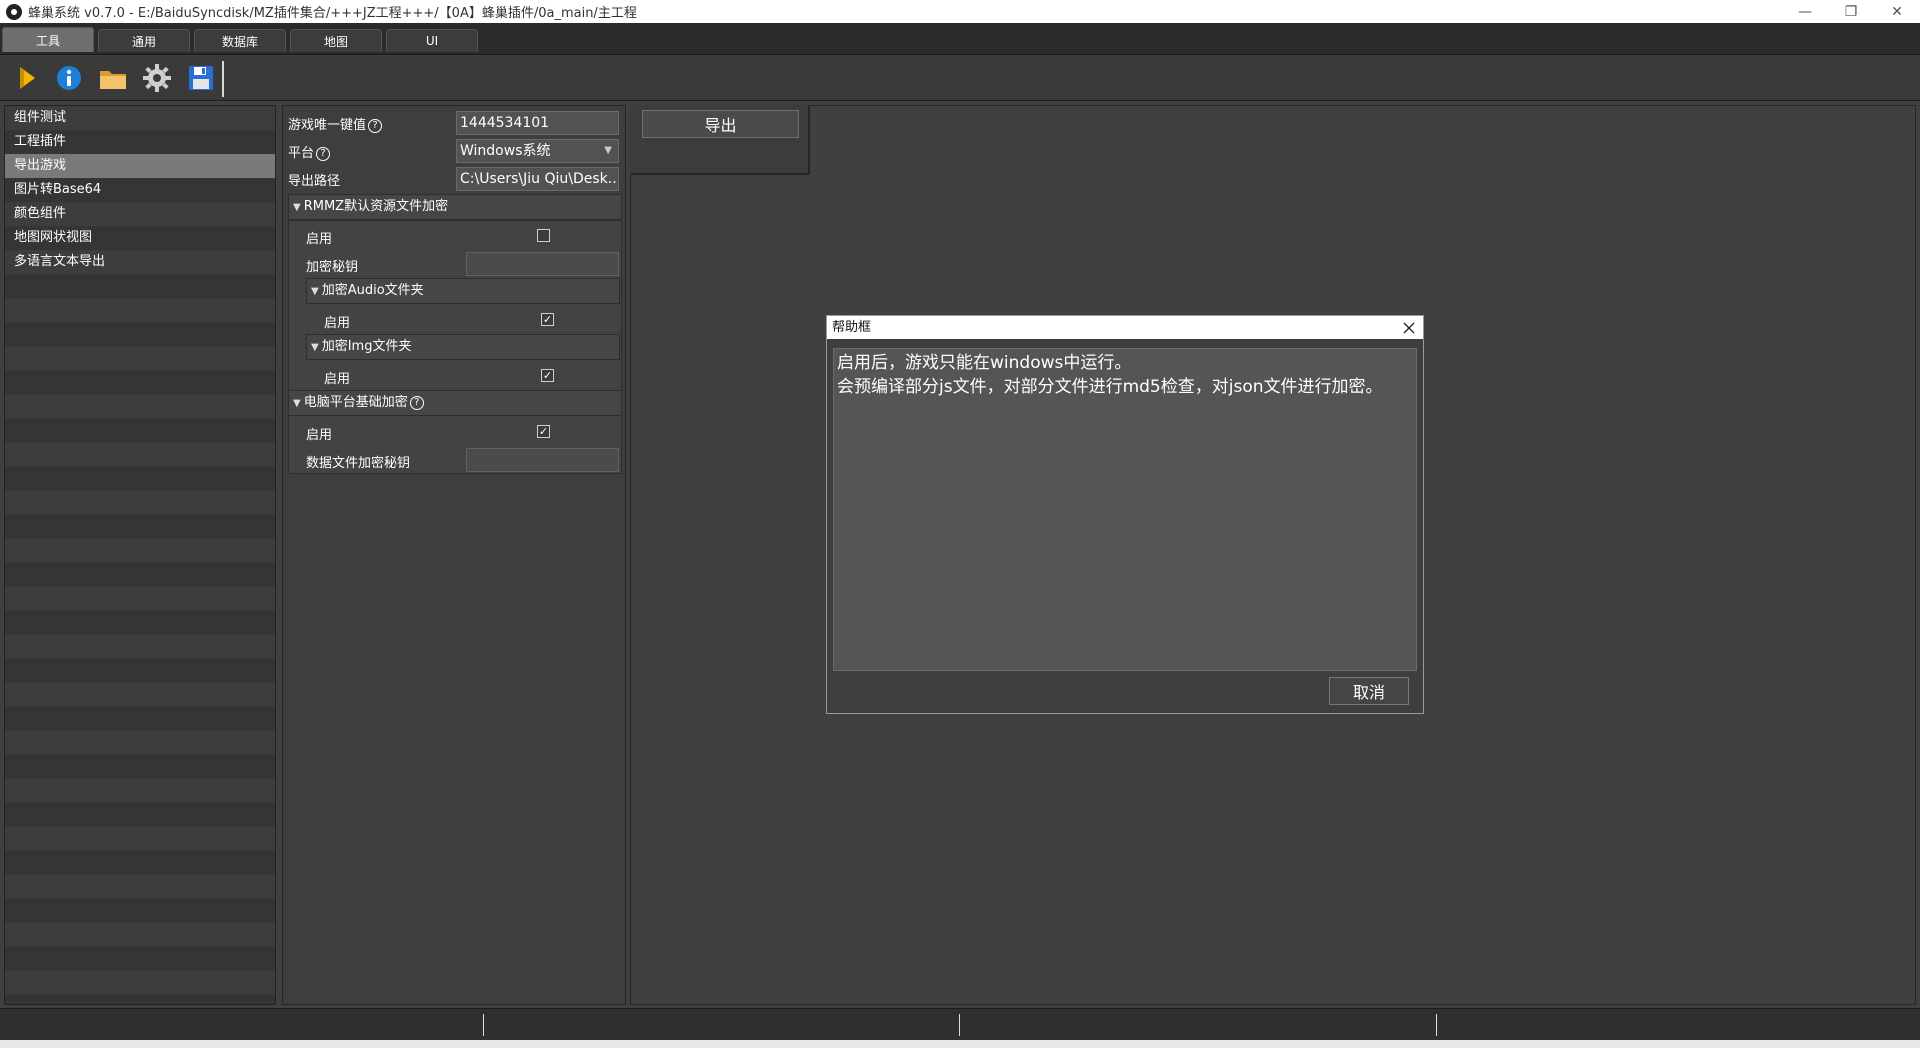 The width and height of the screenshot is (1920, 1048). Describe the element at coordinates (335, 123) in the screenshot. I see `game-key-label: 游戏唯一键值?` at that location.